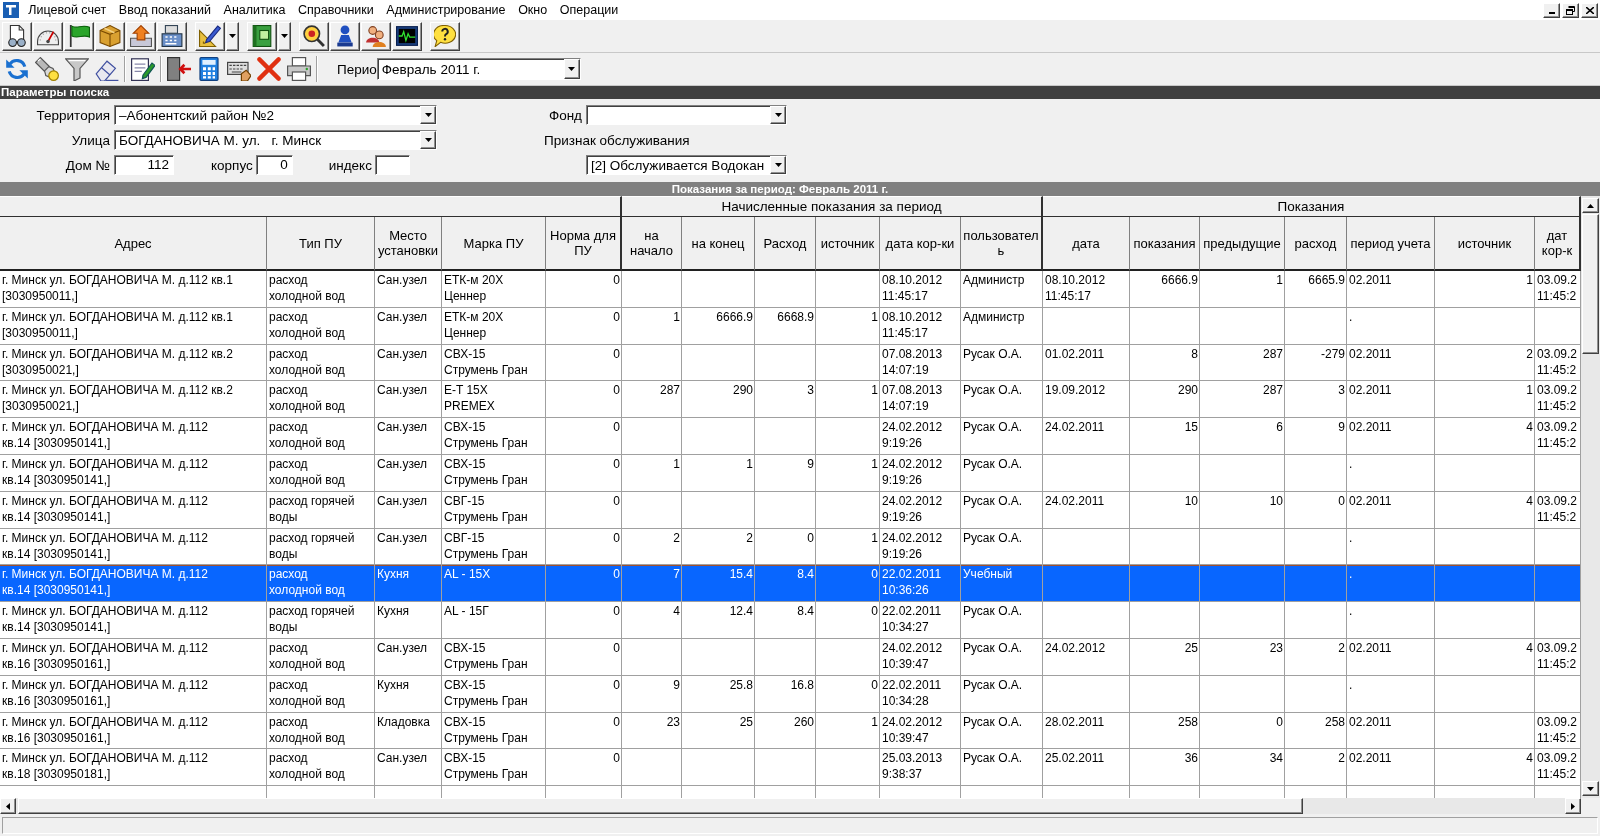 Image resolution: width=1600 pixels, height=836 pixels. What do you see at coordinates (1558, 244) in the screenshot?
I see `column-header: дат кор-к` at bounding box center [1558, 244].